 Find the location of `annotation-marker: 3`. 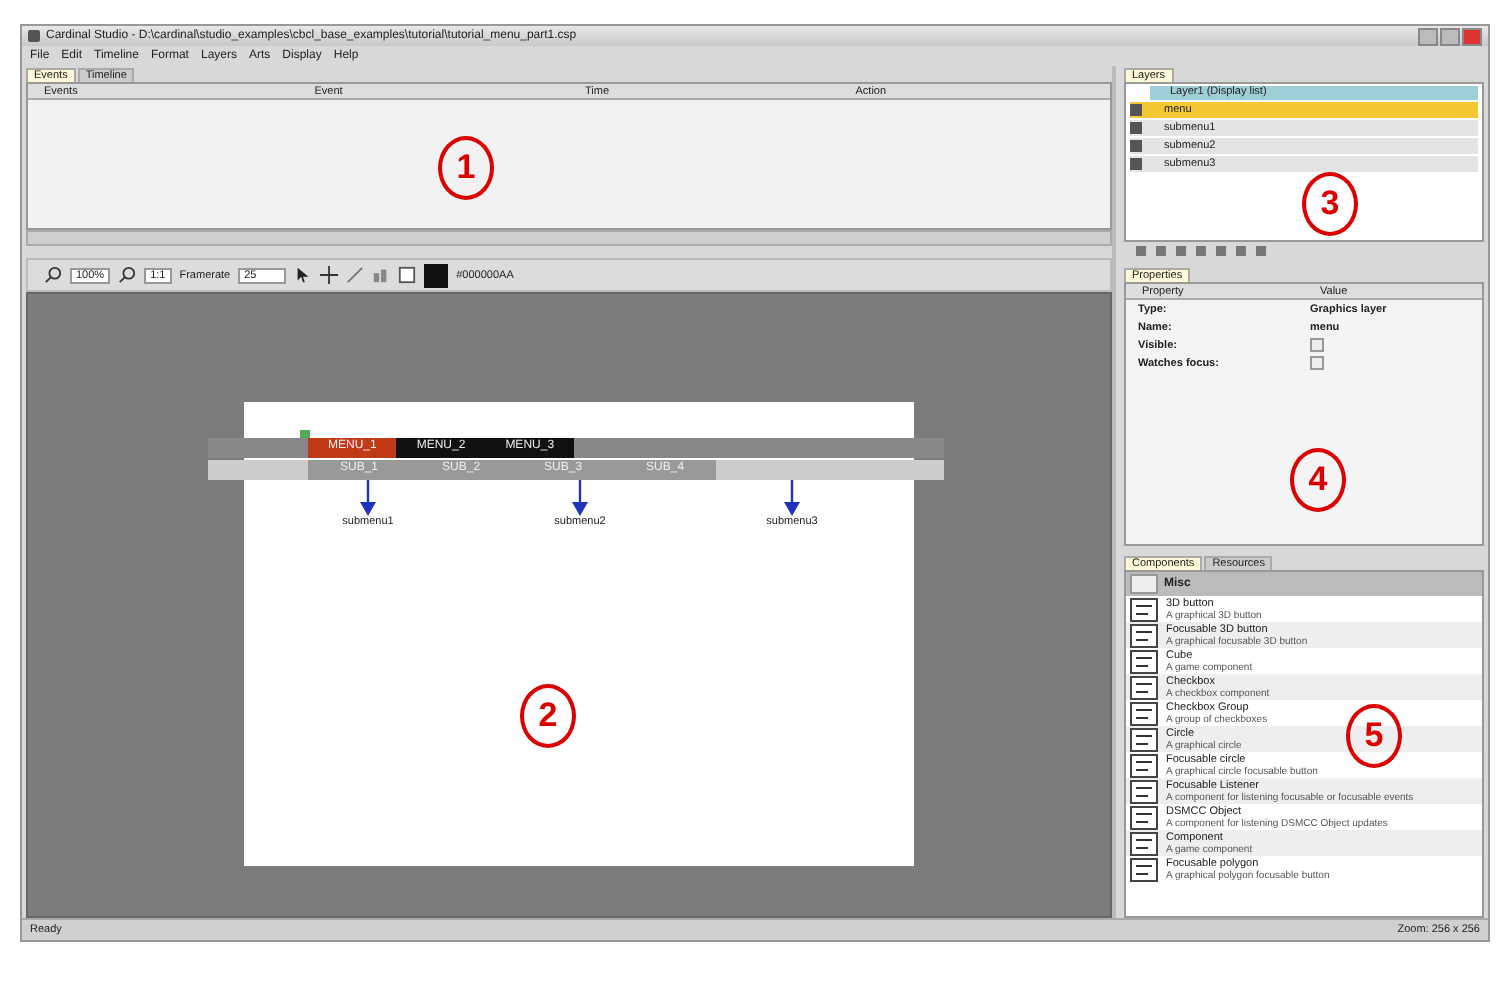

annotation-marker: 3 is located at coordinates (1330, 204).